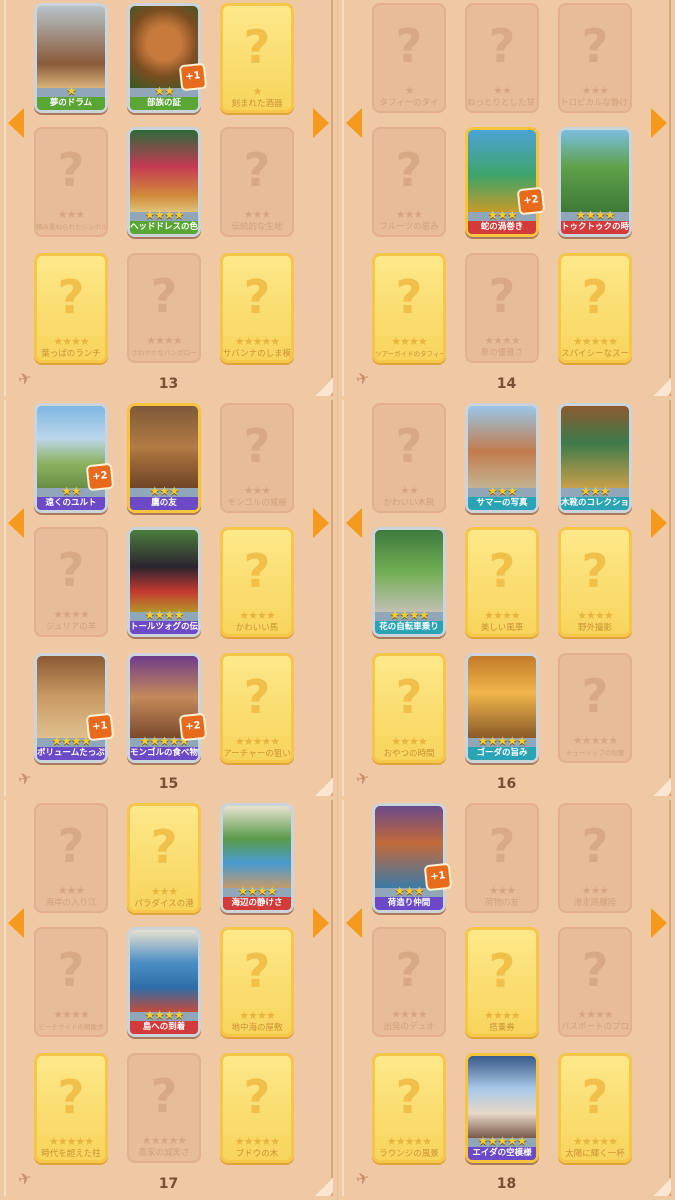 The image size is (675, 1200). I want to click on sticker-card: ★★★ 鷹の友, so click(164, 458).